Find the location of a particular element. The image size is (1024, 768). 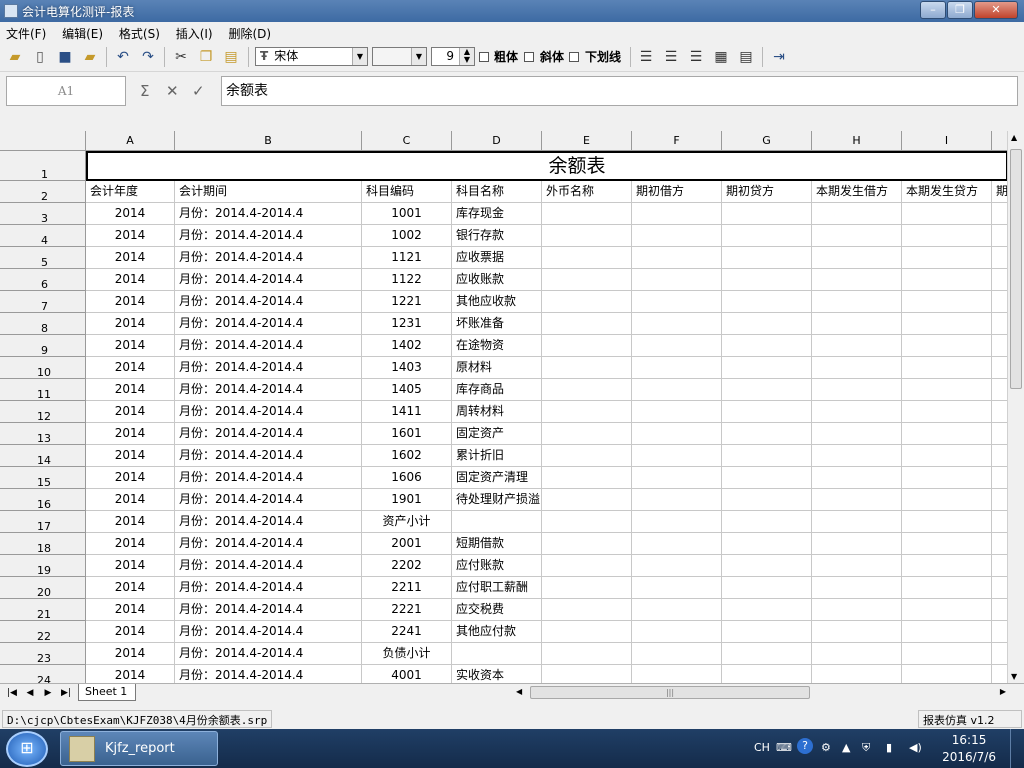

menu-edit: 编辑(E) is located at coordinates (82, 32).